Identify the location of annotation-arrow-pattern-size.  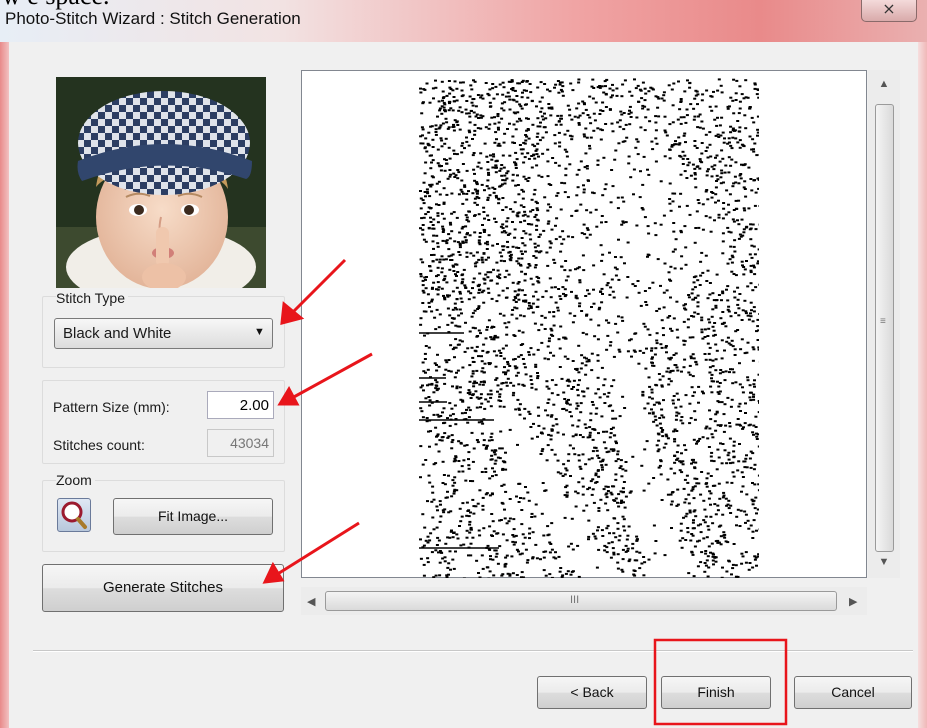
(332, 376).